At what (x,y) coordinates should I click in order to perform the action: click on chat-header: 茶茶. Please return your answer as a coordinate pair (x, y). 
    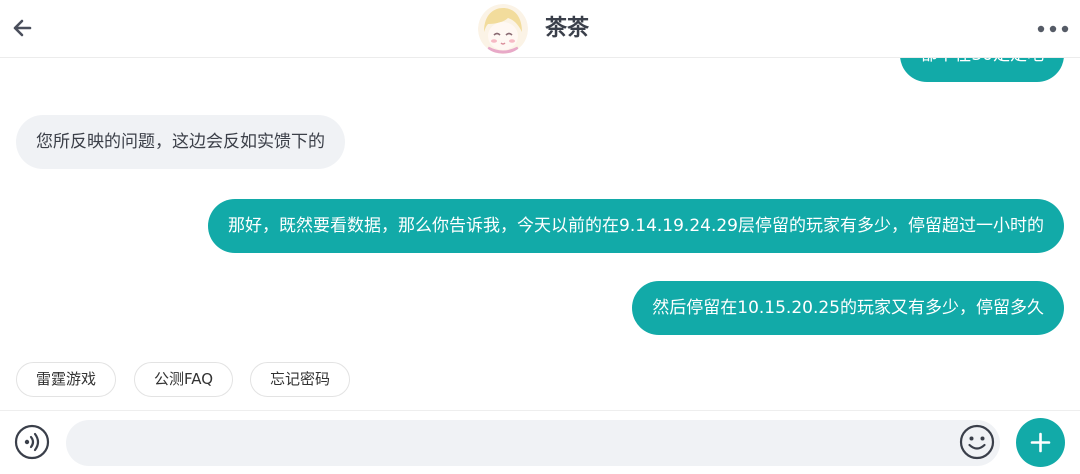
    Looking at the image, I should click on (540, 29).